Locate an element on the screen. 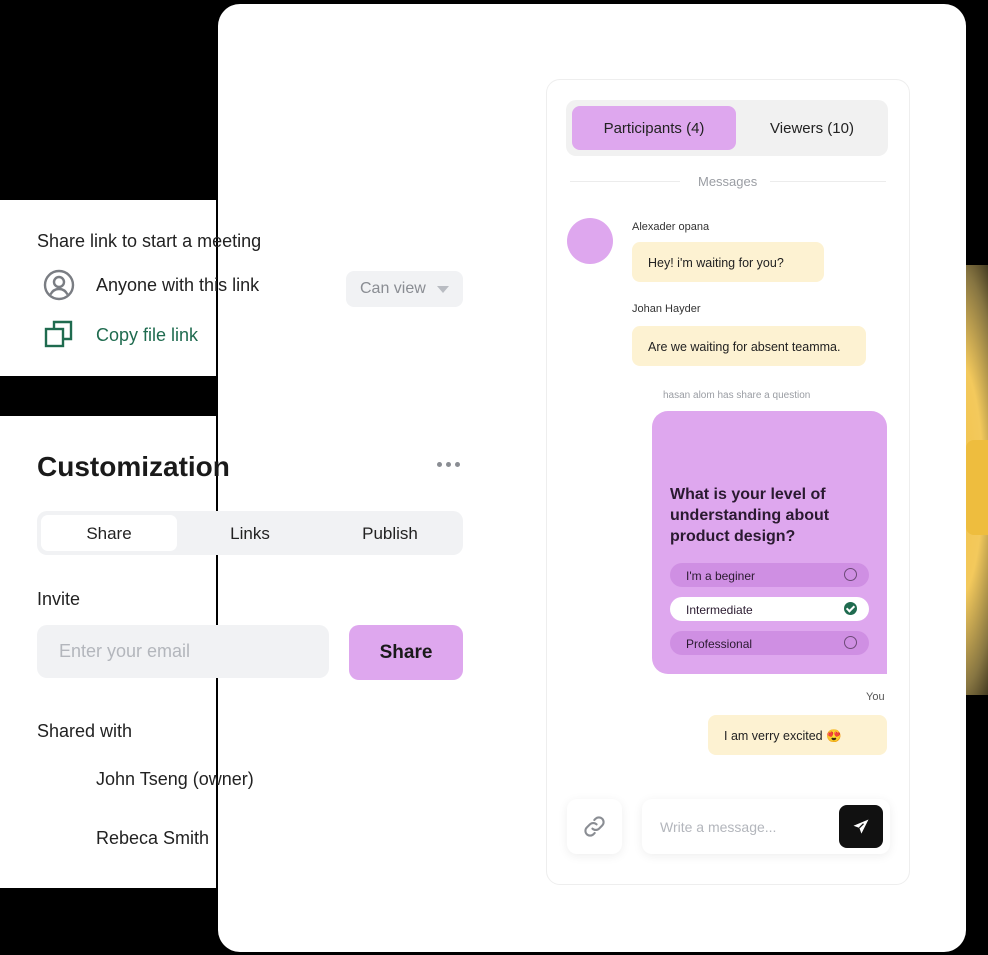 The width and height of the screenshot is (988, 955). chat-tabs: Participants (4) Viewers (10) is located at coordinates (727, 128).